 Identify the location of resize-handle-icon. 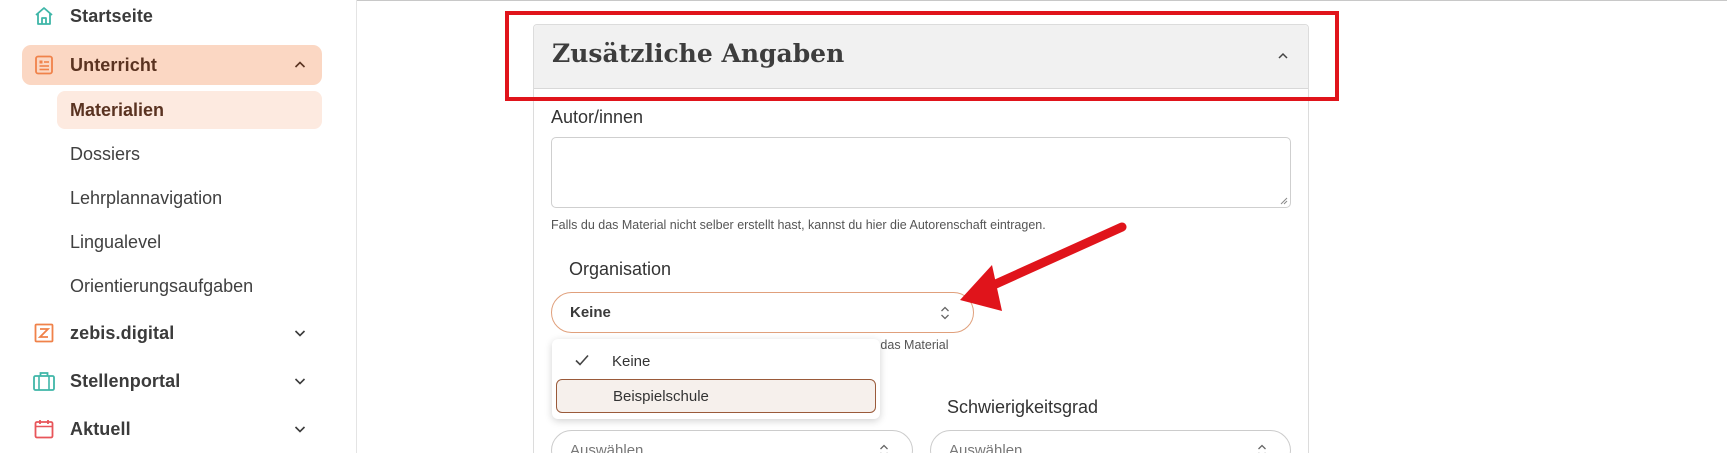
(1284, 201).